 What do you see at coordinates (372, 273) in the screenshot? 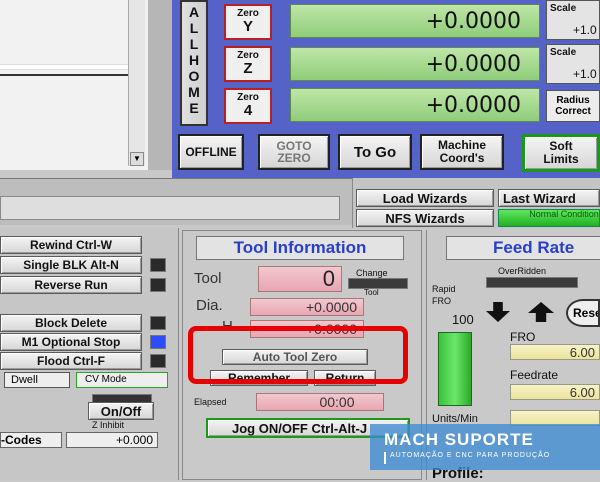
I see `change-label: Change` at bounding box center [372, 273].